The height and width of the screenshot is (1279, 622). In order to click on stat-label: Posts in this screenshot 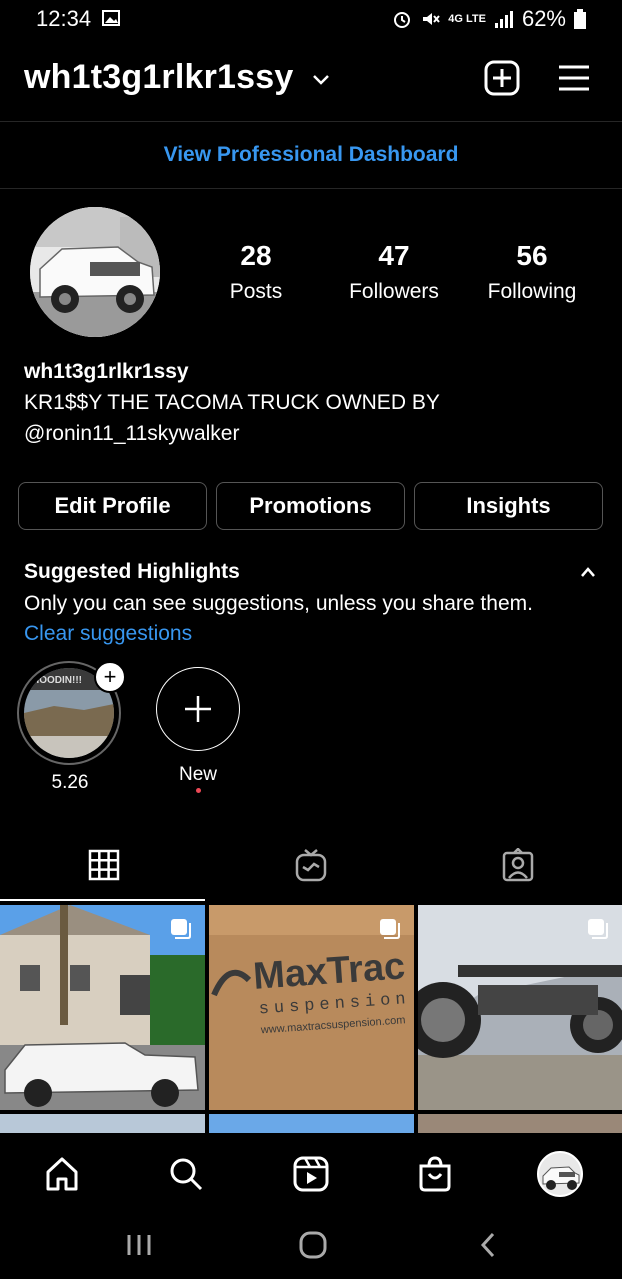, I will do `click(256, 291)`.